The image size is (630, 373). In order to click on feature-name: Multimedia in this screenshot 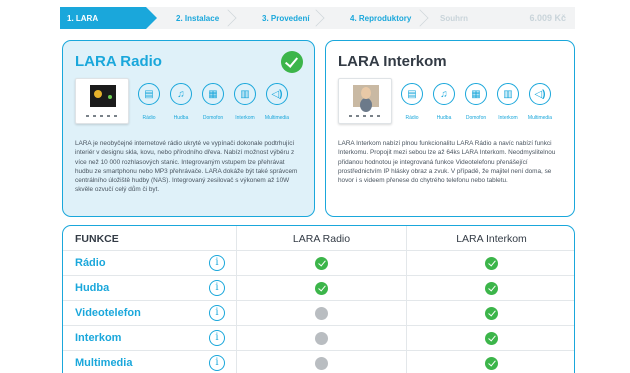, I will do `click(104, 363)`.